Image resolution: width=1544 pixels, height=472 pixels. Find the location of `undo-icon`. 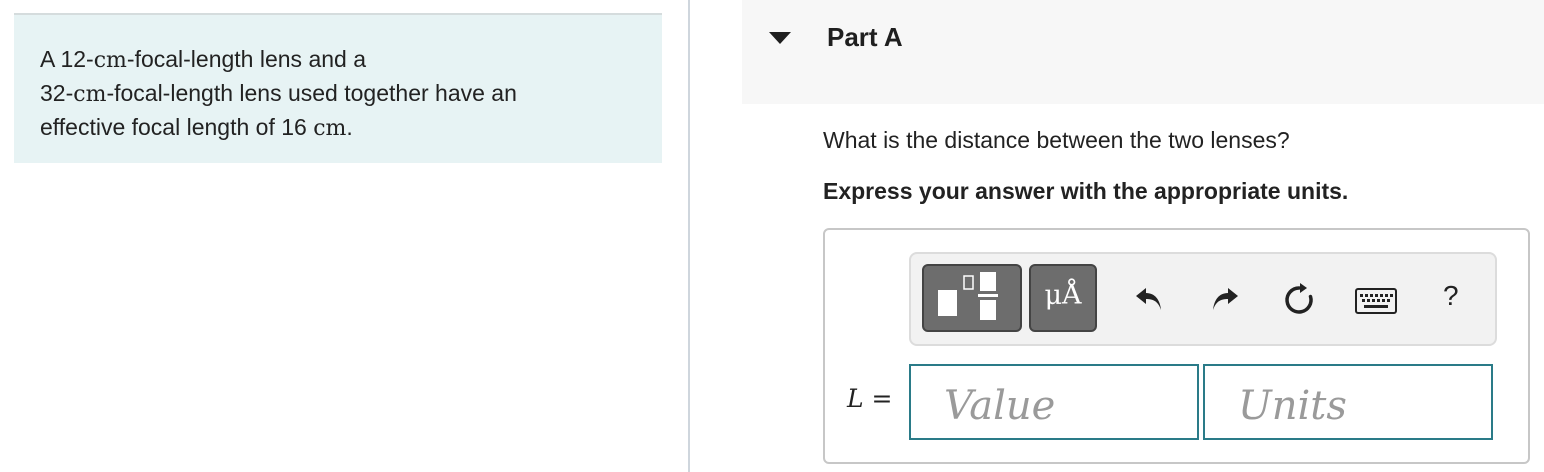

undo-icon is located at coordinates (1149, 298).